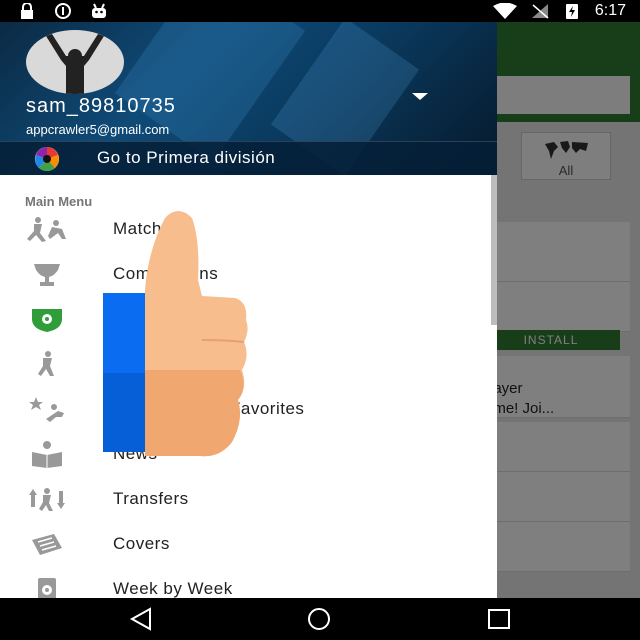 This screenshot has height=640, width=640. I want to click on menu-item-label: Transfers, so click(151, 498).